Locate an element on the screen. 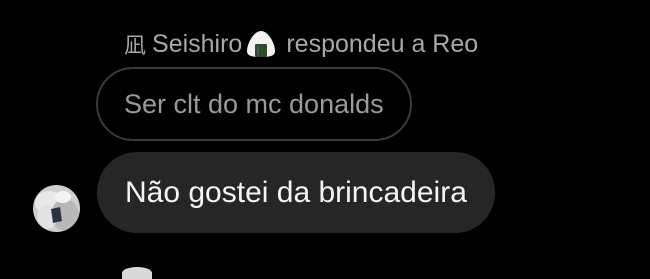  reply-username: Seishiro is located at coordinates (197, 44).